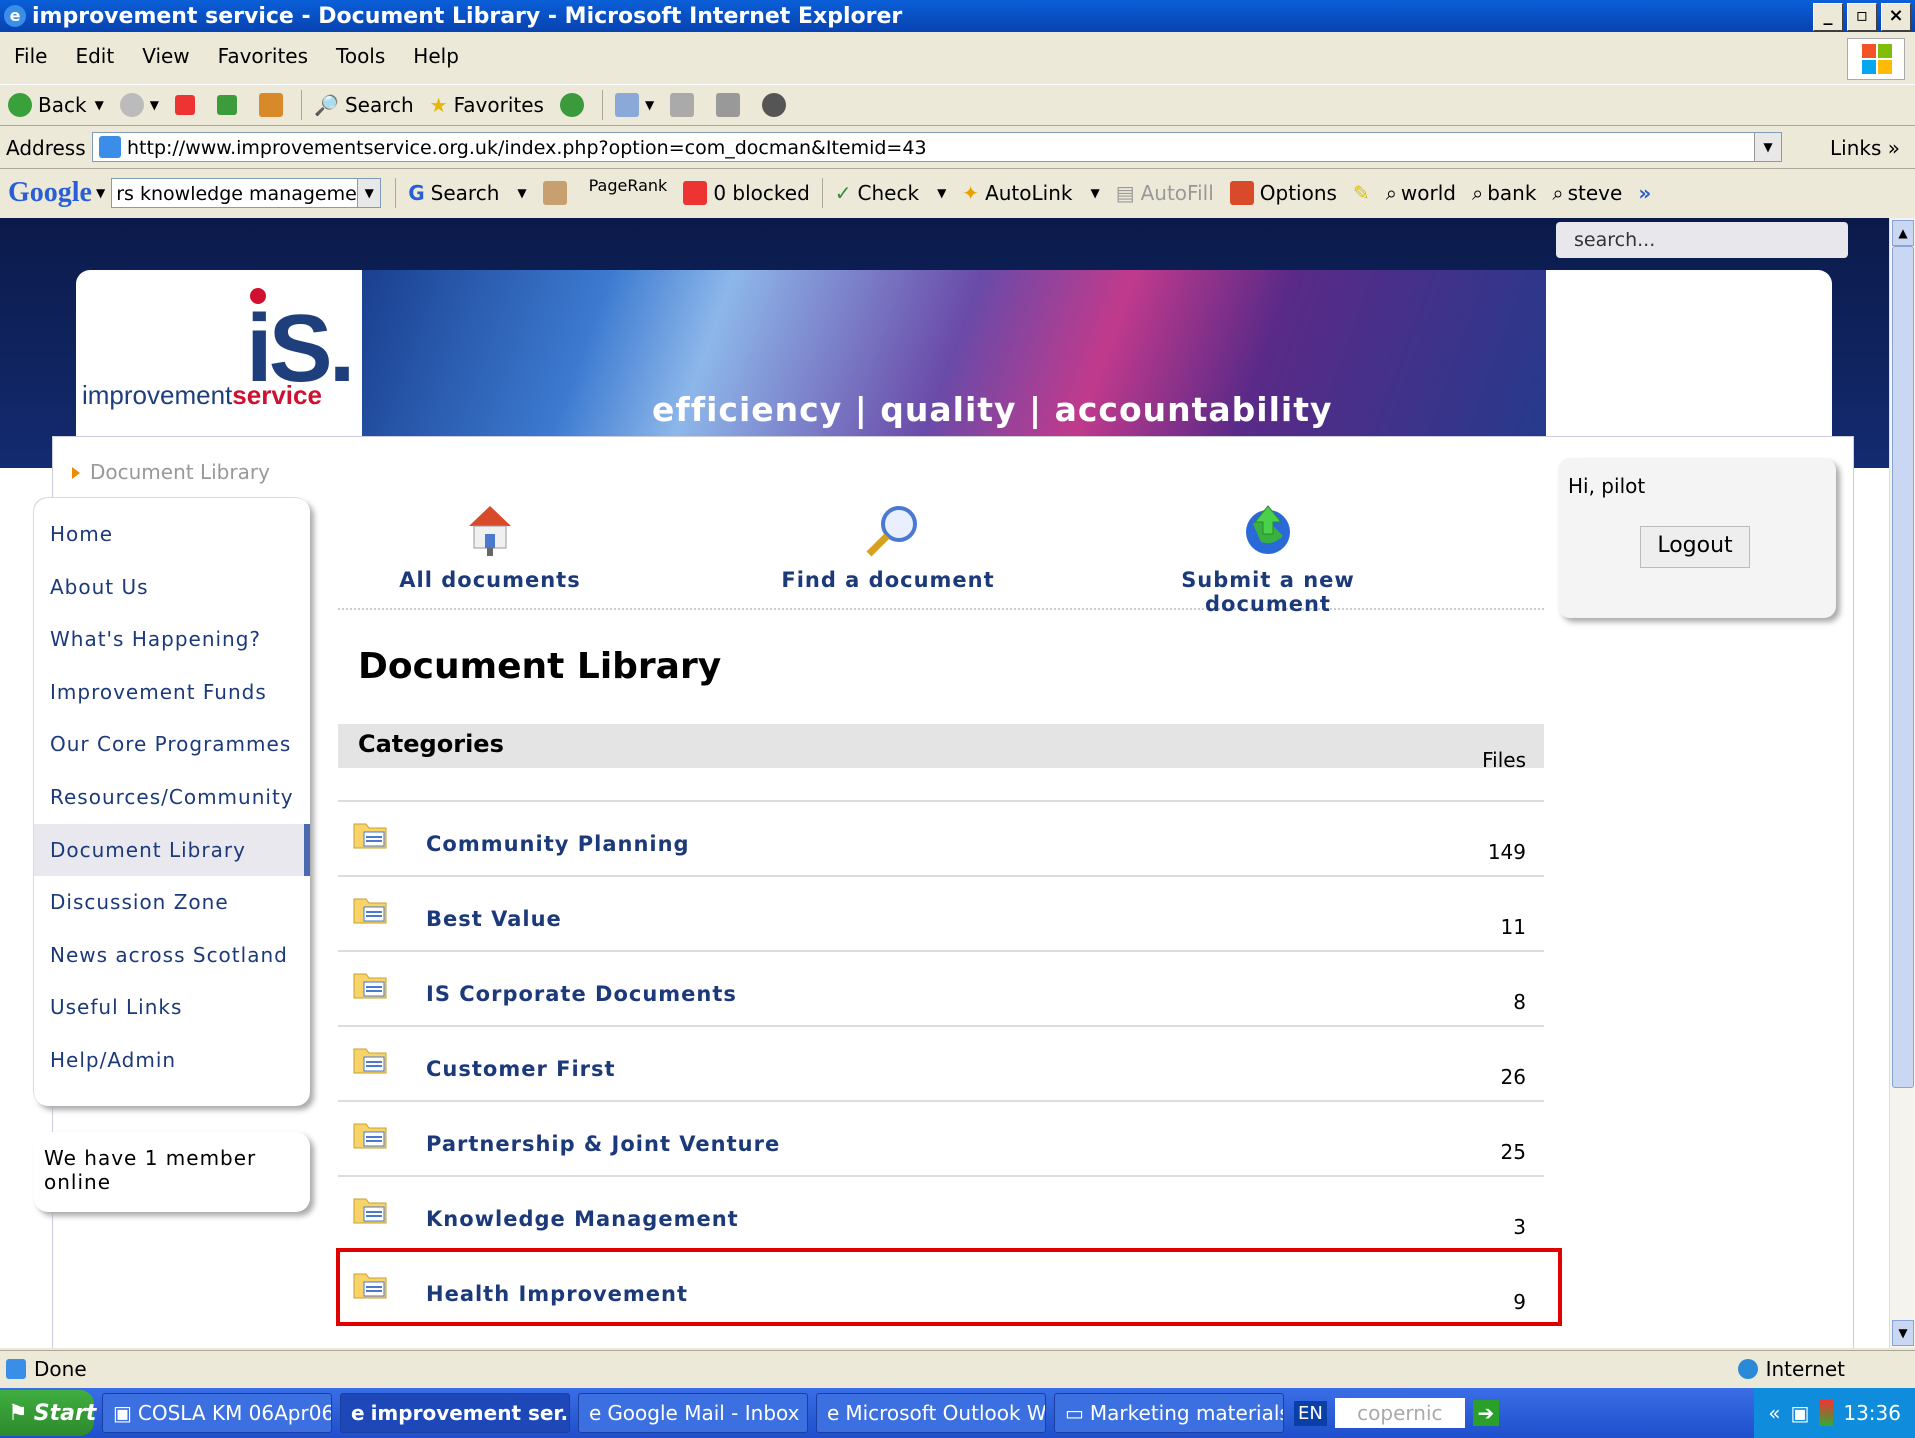  What do you see at coordinates (1399, 1413) in the screenshot?
I see `copernic-search-input: copernic` at bounding box center [1399, 1413].